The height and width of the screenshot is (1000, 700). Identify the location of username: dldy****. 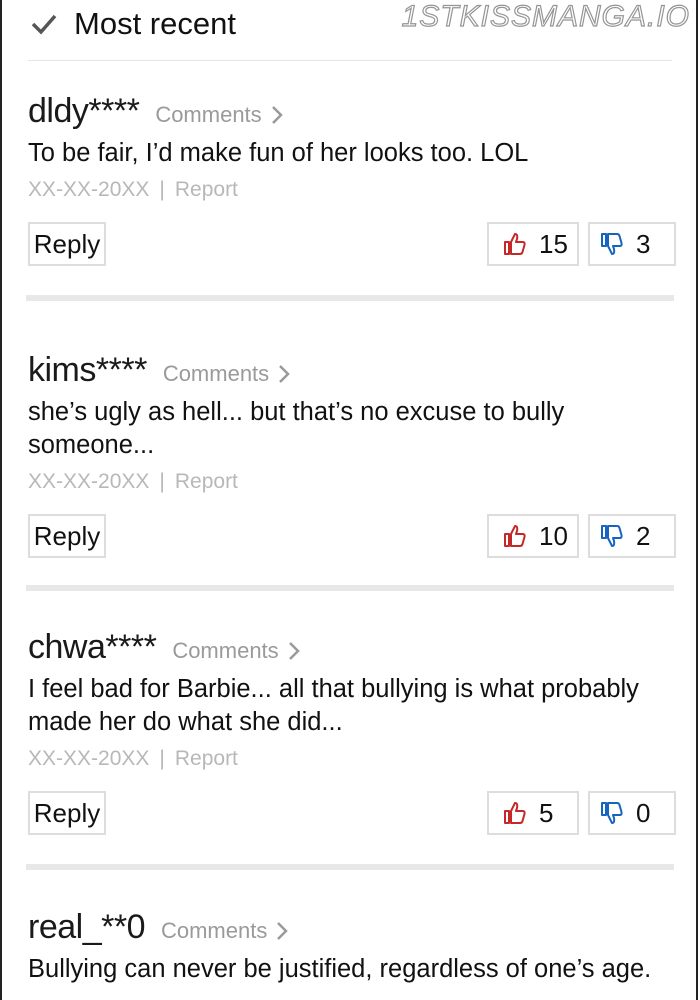
(84, 111).